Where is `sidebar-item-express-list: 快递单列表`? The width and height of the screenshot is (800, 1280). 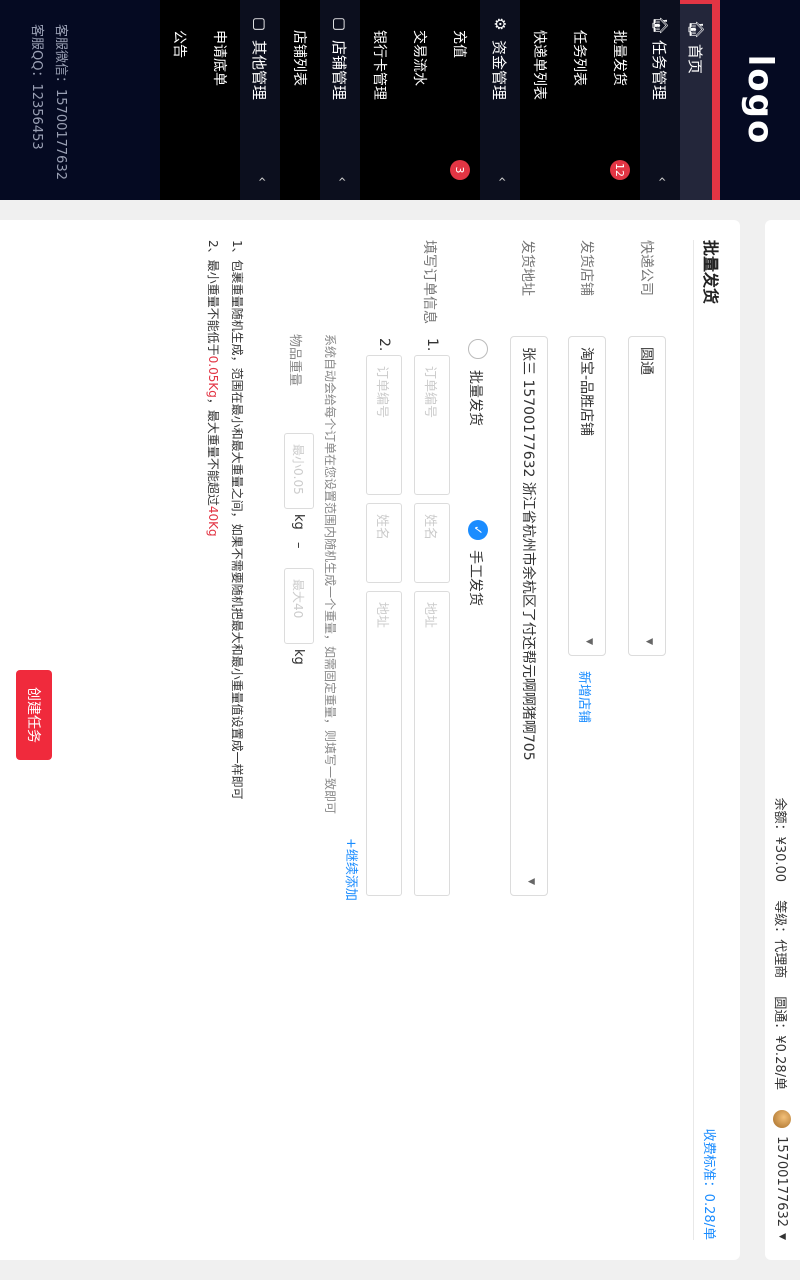 sidebar-item-express-list: 快递单列表 is located at coordinates (540, 100).